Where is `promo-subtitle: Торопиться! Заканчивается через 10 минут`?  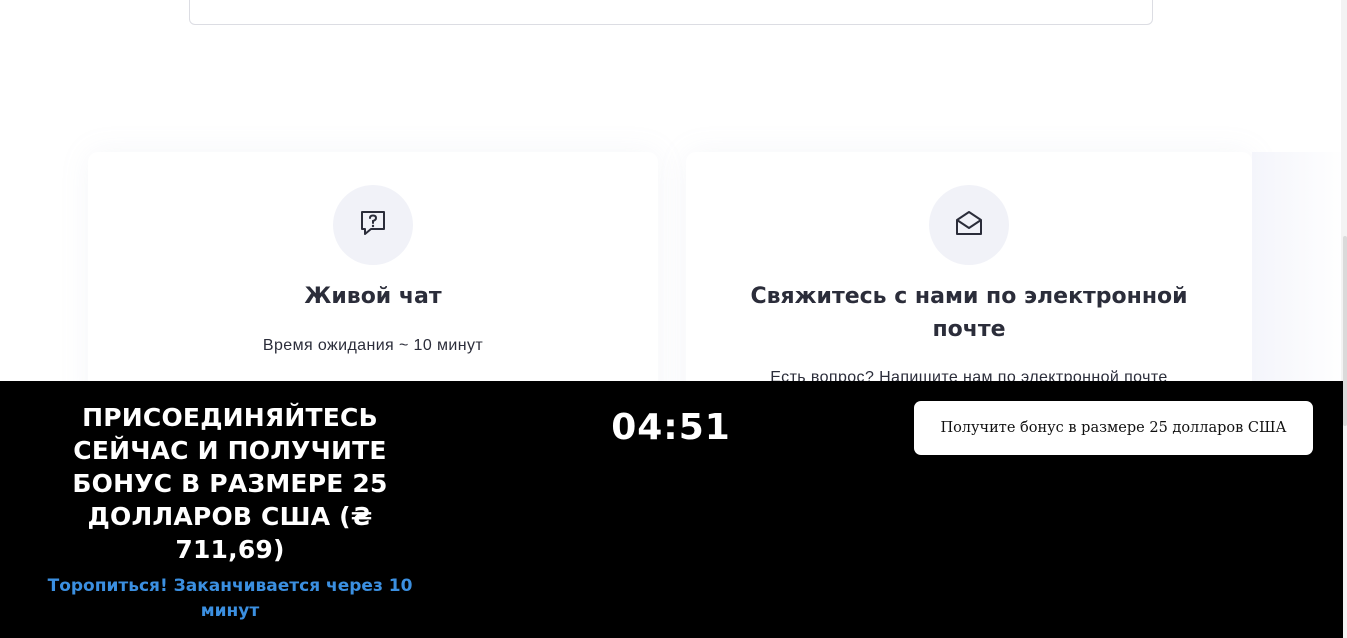 promo-subtitle: Торопиться! Заканчивается через 10 минут is located at coordinates (230, 598).